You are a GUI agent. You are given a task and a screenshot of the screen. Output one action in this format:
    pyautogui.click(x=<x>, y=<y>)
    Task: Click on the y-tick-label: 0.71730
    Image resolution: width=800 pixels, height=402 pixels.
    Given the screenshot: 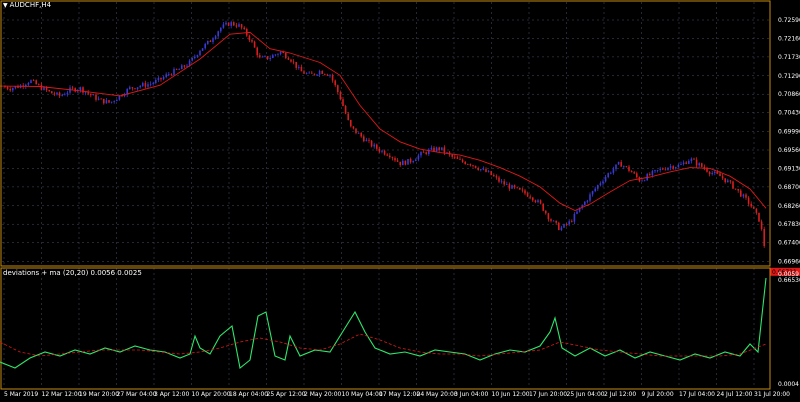 What is the action you would take?
    pyautogui.click(x=789, y=57)
    